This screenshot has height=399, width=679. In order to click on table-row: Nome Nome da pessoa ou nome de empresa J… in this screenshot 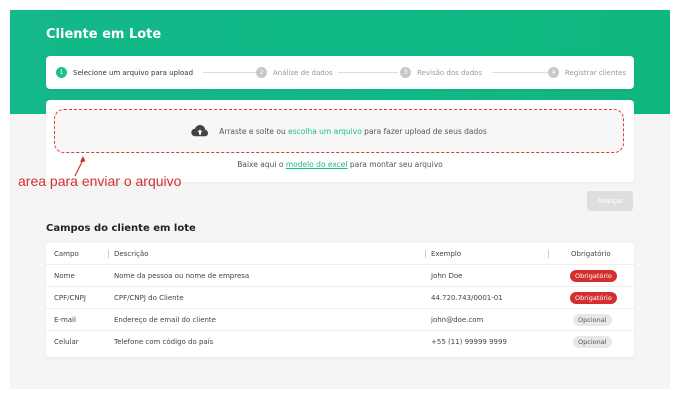, I will do `click(340, 276)`.